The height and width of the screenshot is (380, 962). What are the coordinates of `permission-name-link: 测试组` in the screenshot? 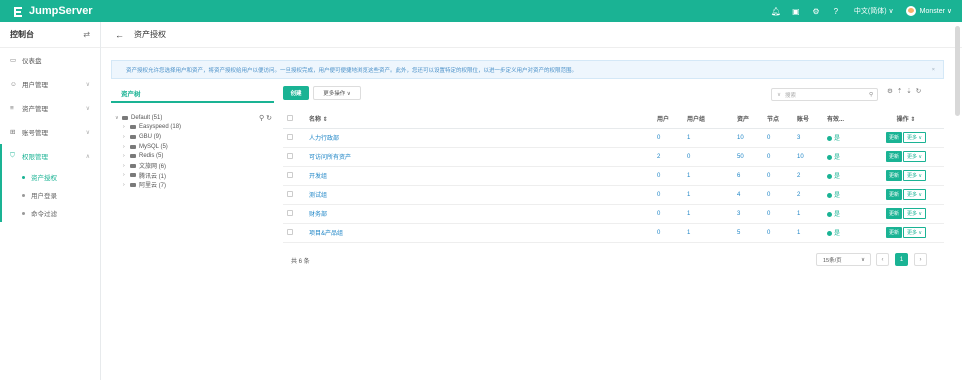 It's located at (479, 195).